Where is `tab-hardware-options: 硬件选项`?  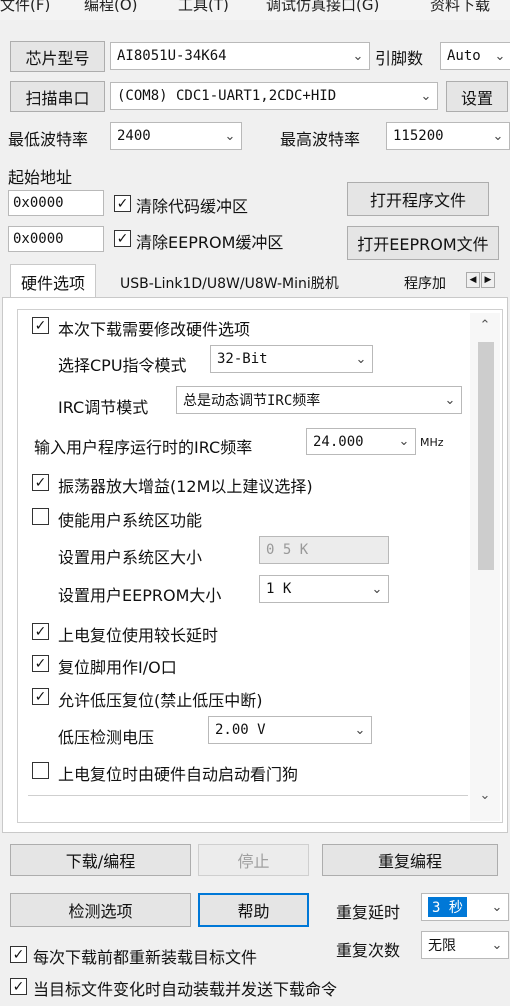 tab-hardware-options: 硬件选项 is located at coordinates (53, 281).